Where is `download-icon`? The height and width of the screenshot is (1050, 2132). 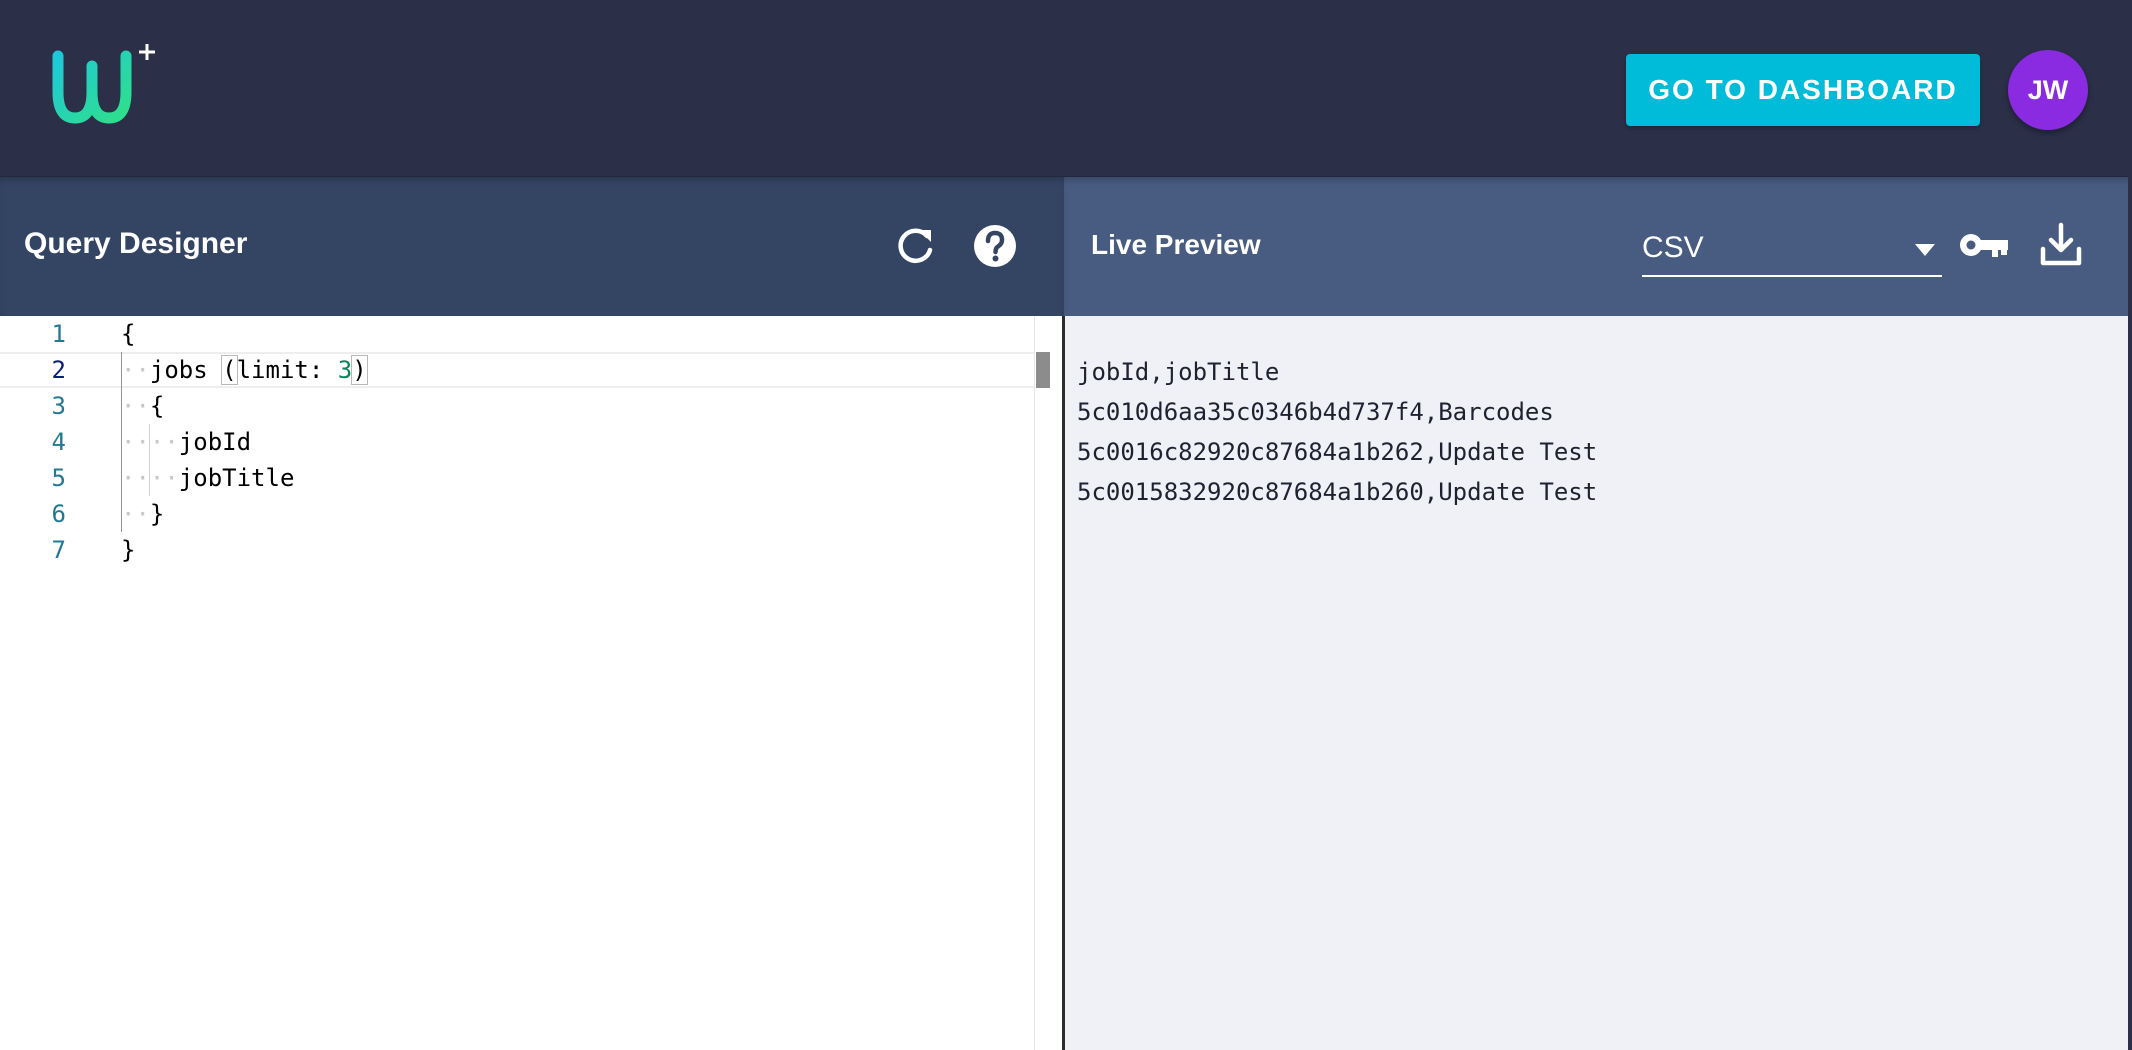 download-icon is located at coordinates (2061, 245).